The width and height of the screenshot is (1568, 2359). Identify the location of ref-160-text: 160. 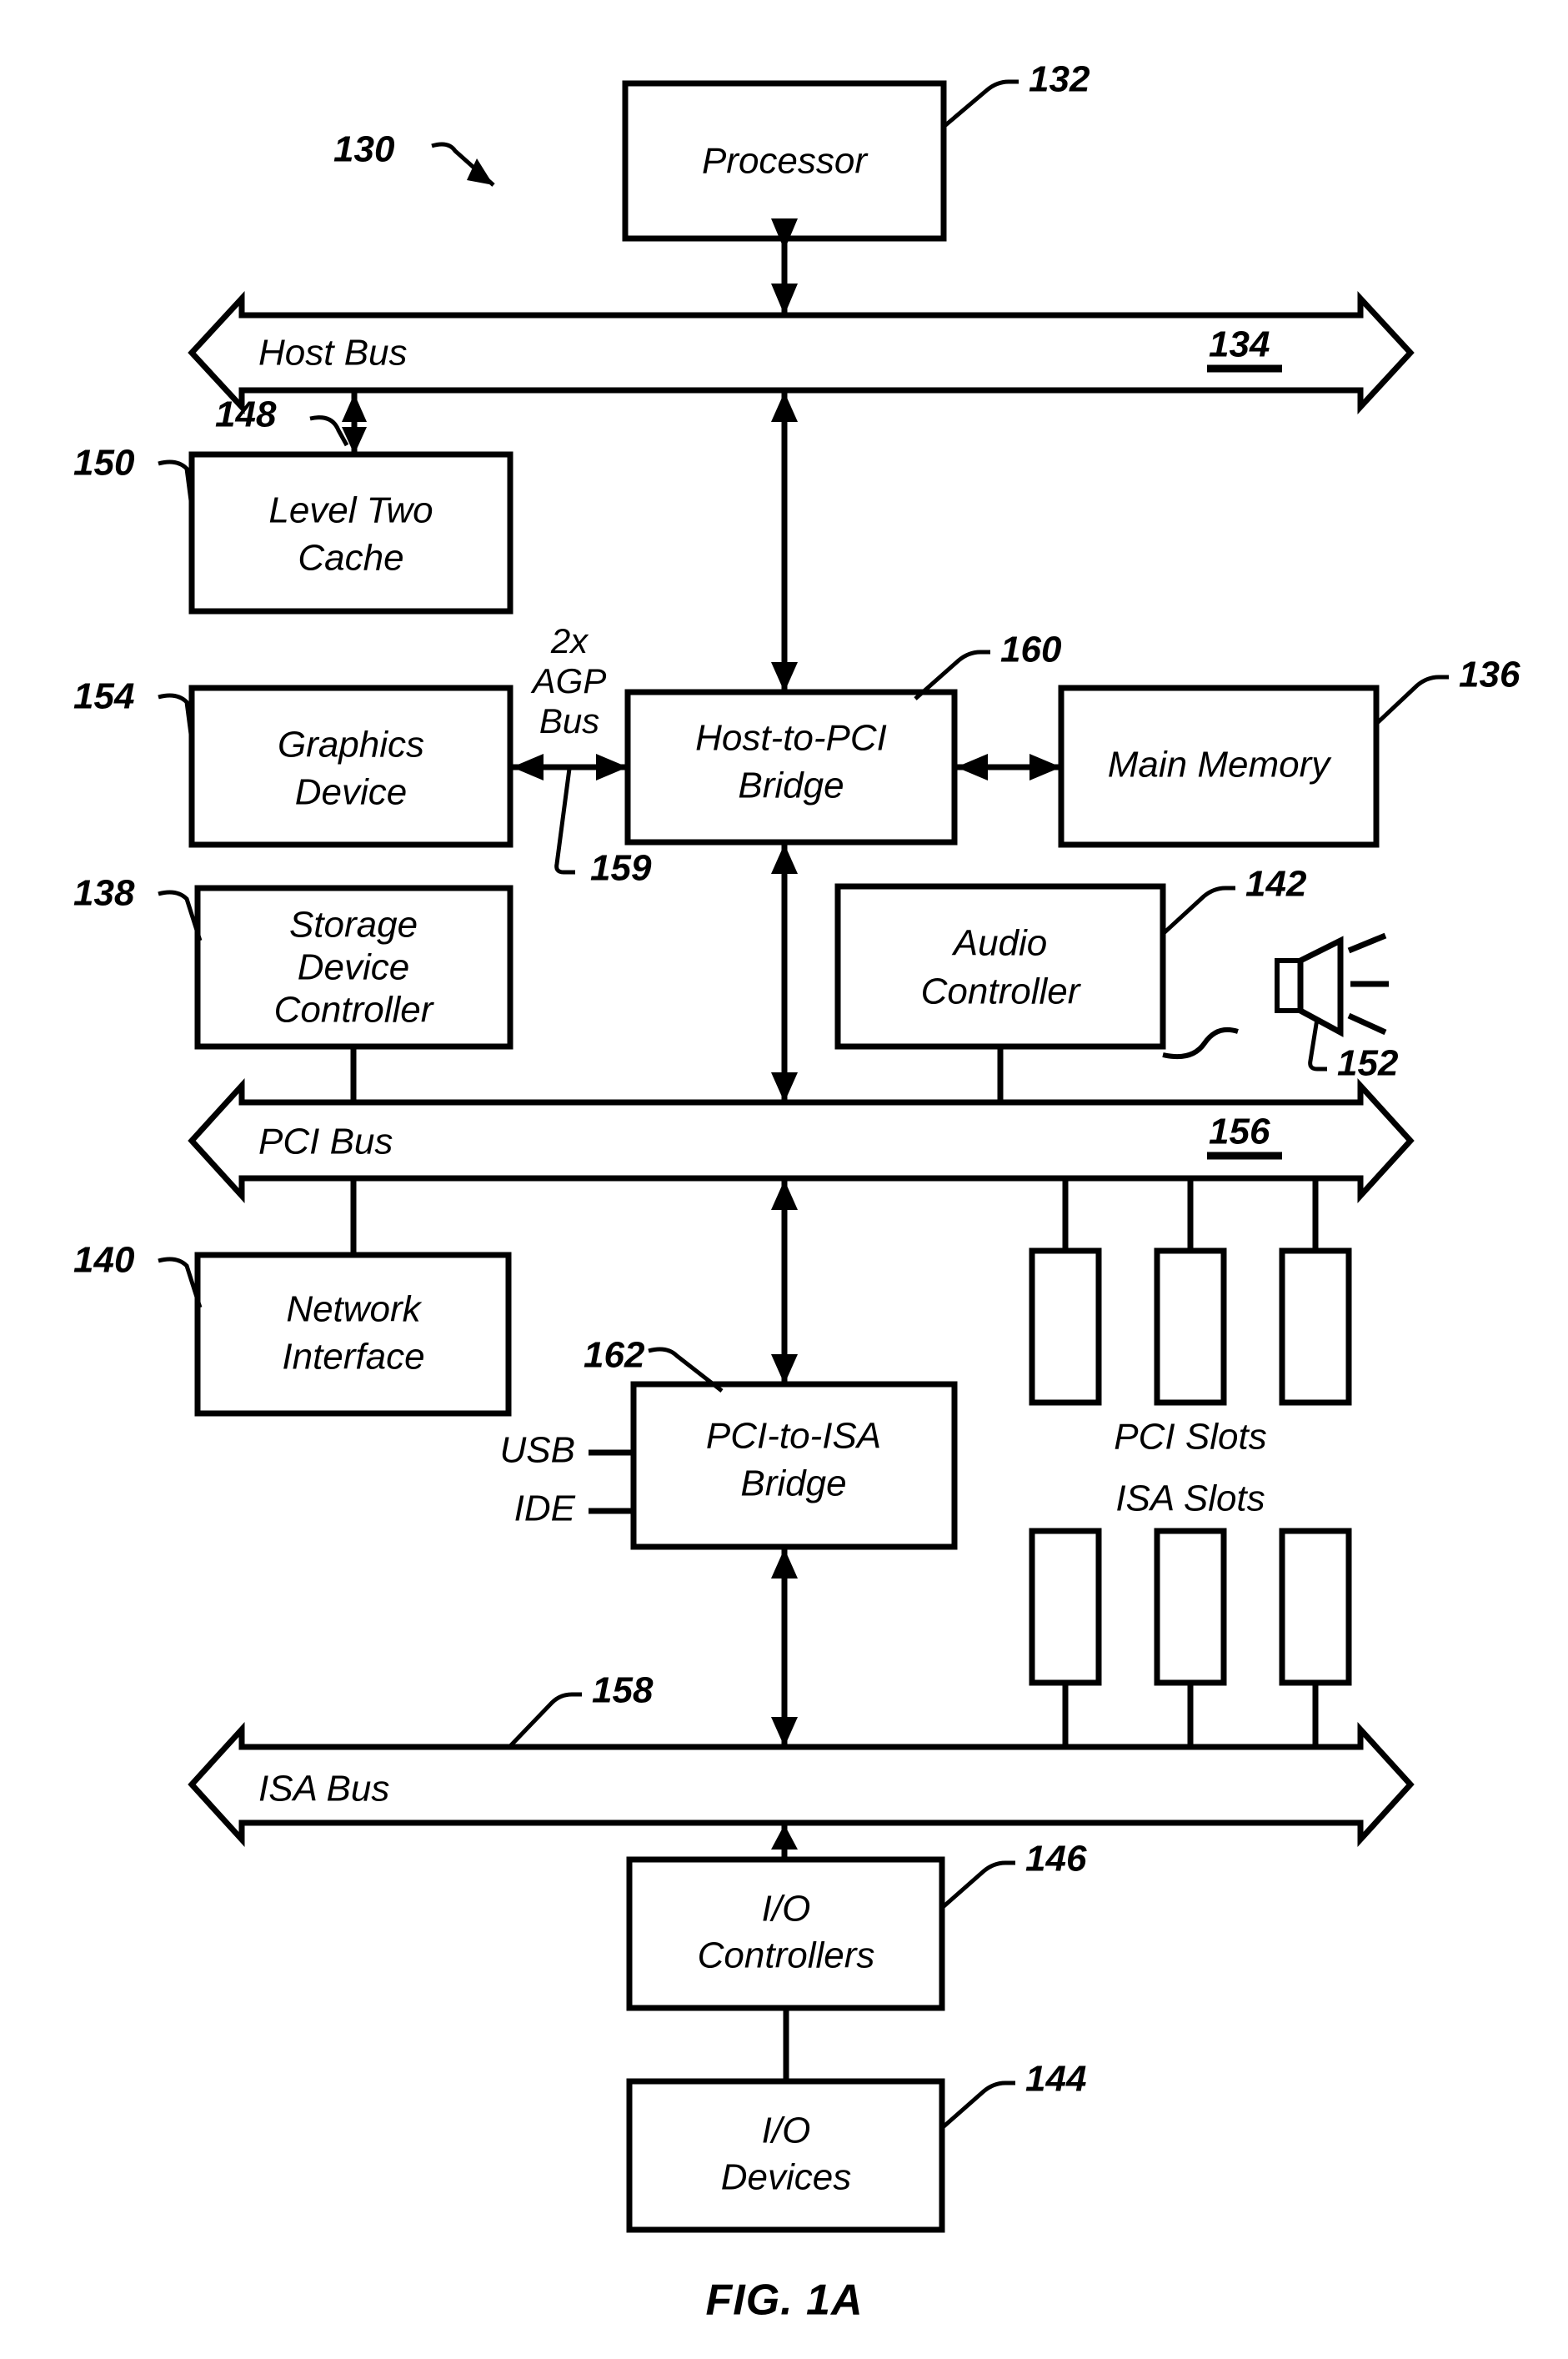
(1031, 650).